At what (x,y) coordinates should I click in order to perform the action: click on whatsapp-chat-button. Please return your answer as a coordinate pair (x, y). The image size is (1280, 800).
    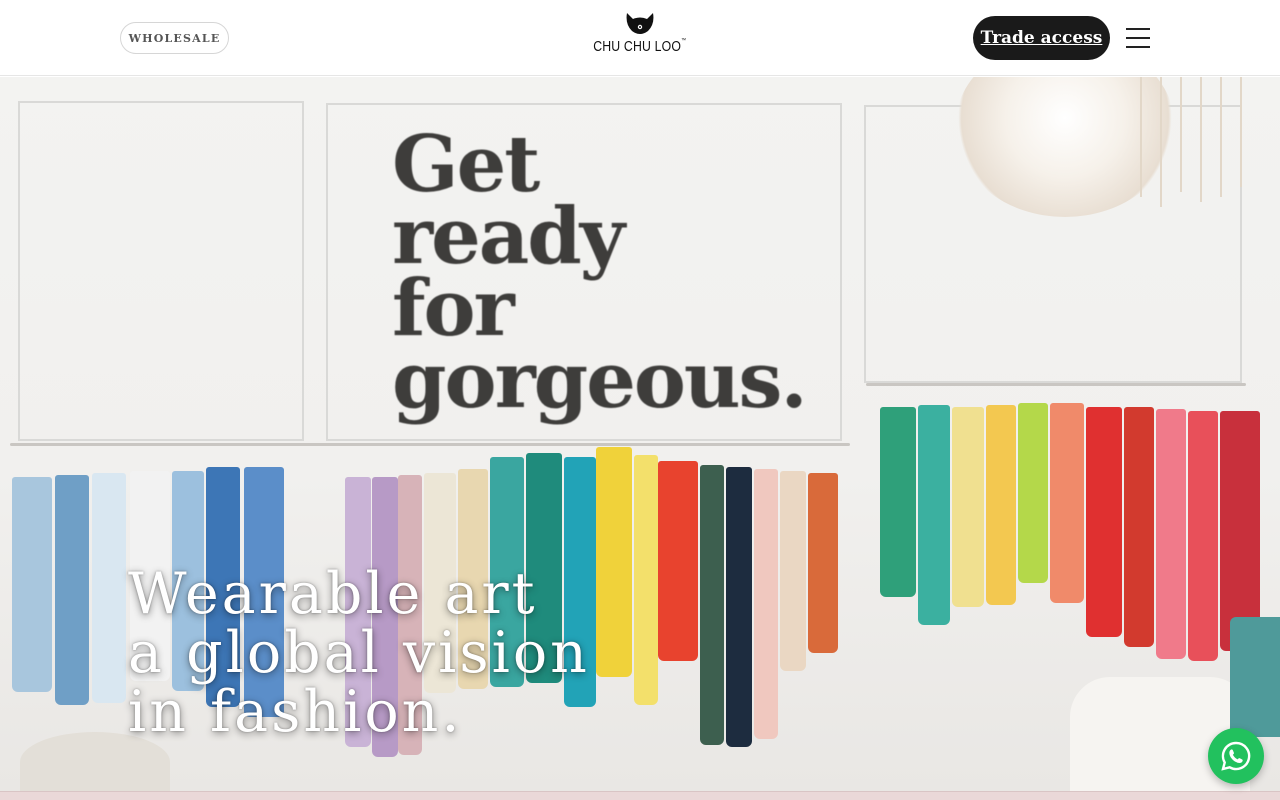
    Looking at the image, I should click on (1236, 756).